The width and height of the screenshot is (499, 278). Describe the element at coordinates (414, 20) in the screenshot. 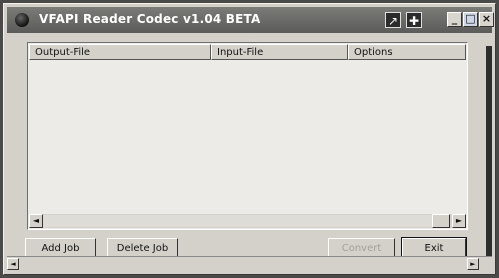

I see `plus-cross-icon: ✚` at that location.